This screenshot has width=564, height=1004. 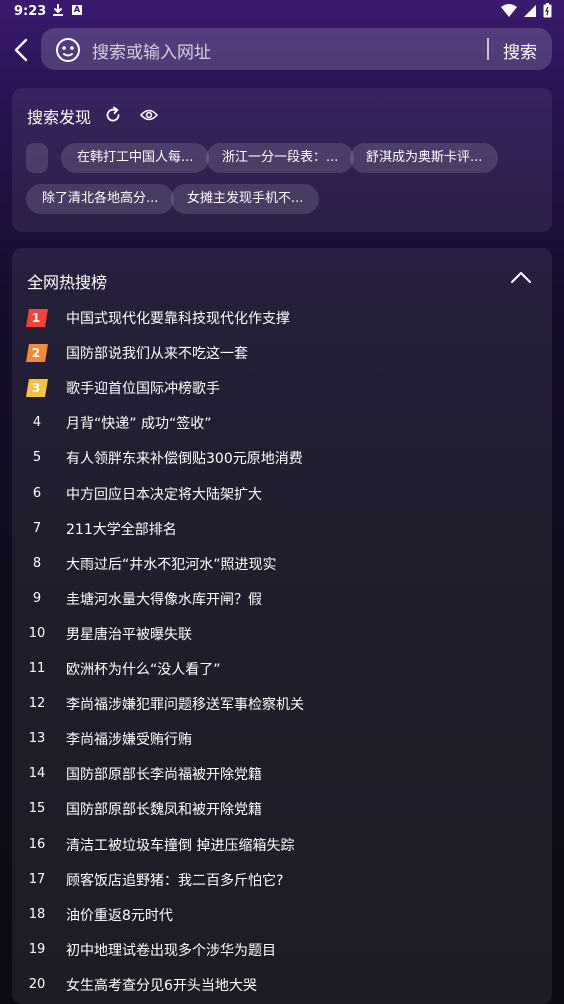 I want to click on hot-item: 3 歌手迎首位国际冲榜歌手, so click(x=282, y=389).